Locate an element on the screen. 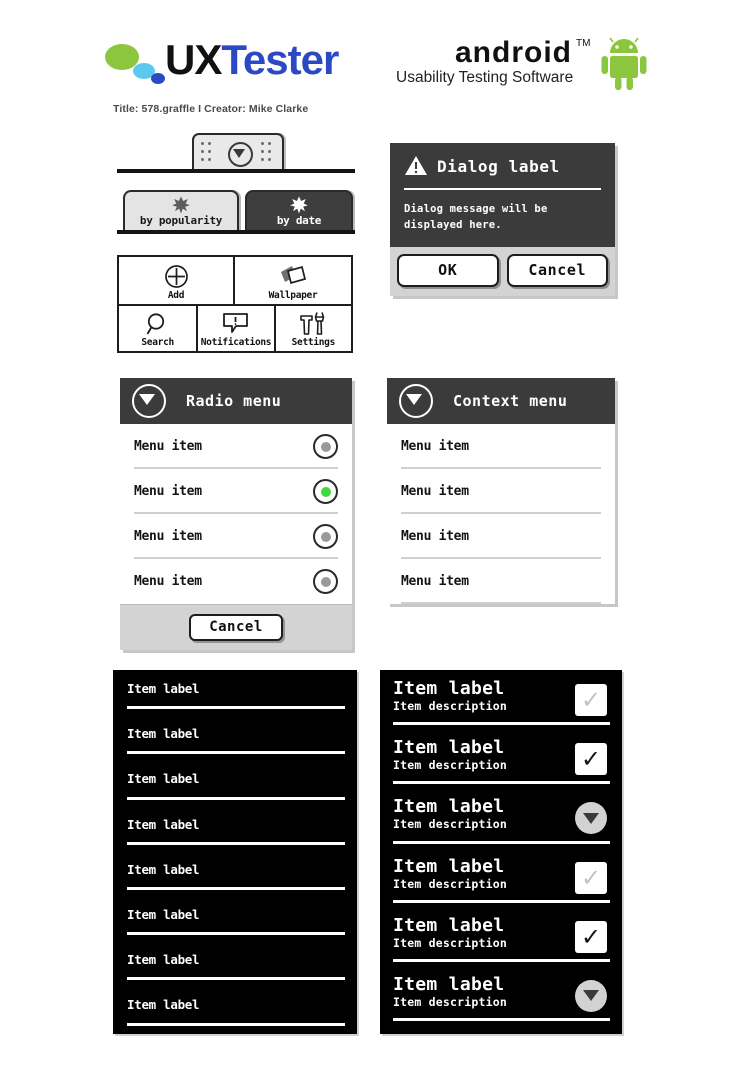  option-notifications: Notifications is located at coordinates (234, 328).